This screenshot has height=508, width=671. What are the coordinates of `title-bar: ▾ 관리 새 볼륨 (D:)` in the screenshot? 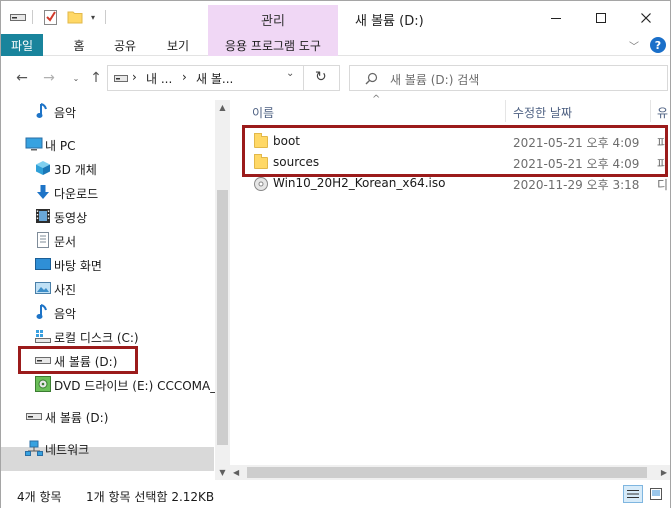 It's located at (335, 17).